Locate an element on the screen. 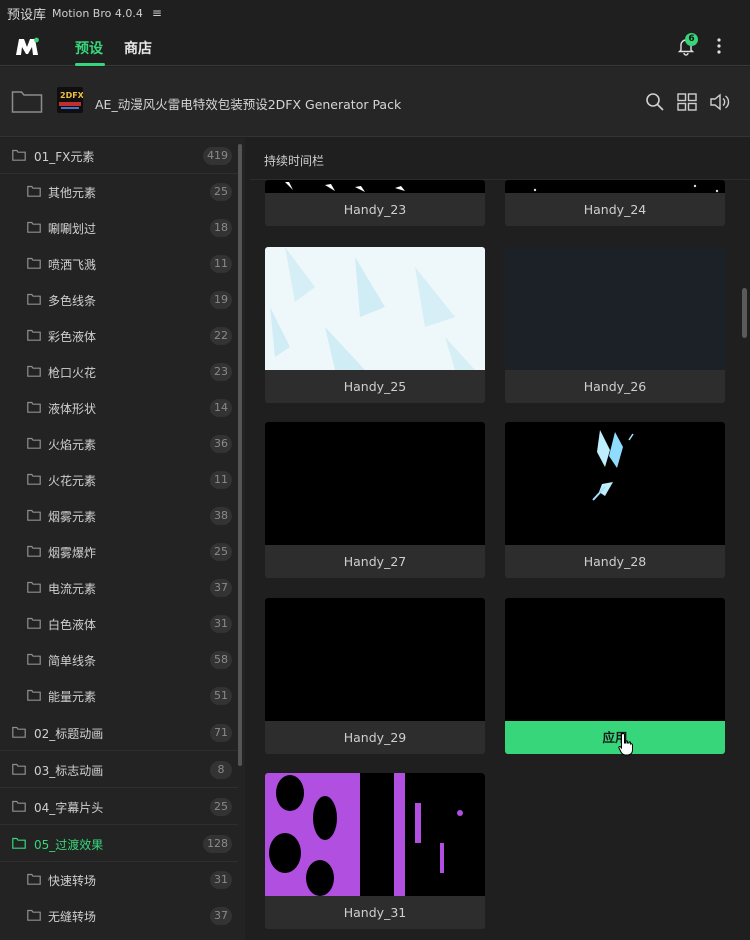 The image size is (750, 940). duration-bar-label: 持续时间栏 is located at coordinates (294, 161).